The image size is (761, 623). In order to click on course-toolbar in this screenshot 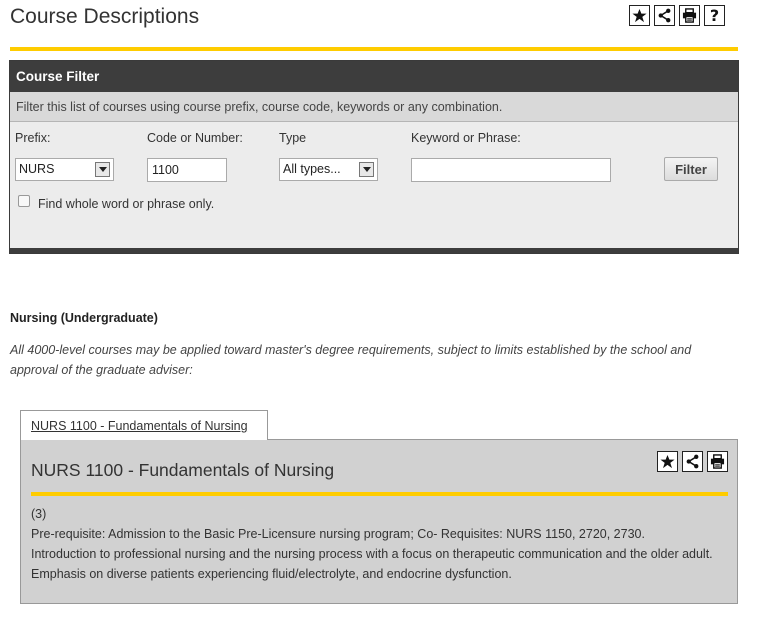, I will do `click(692, 461)`.